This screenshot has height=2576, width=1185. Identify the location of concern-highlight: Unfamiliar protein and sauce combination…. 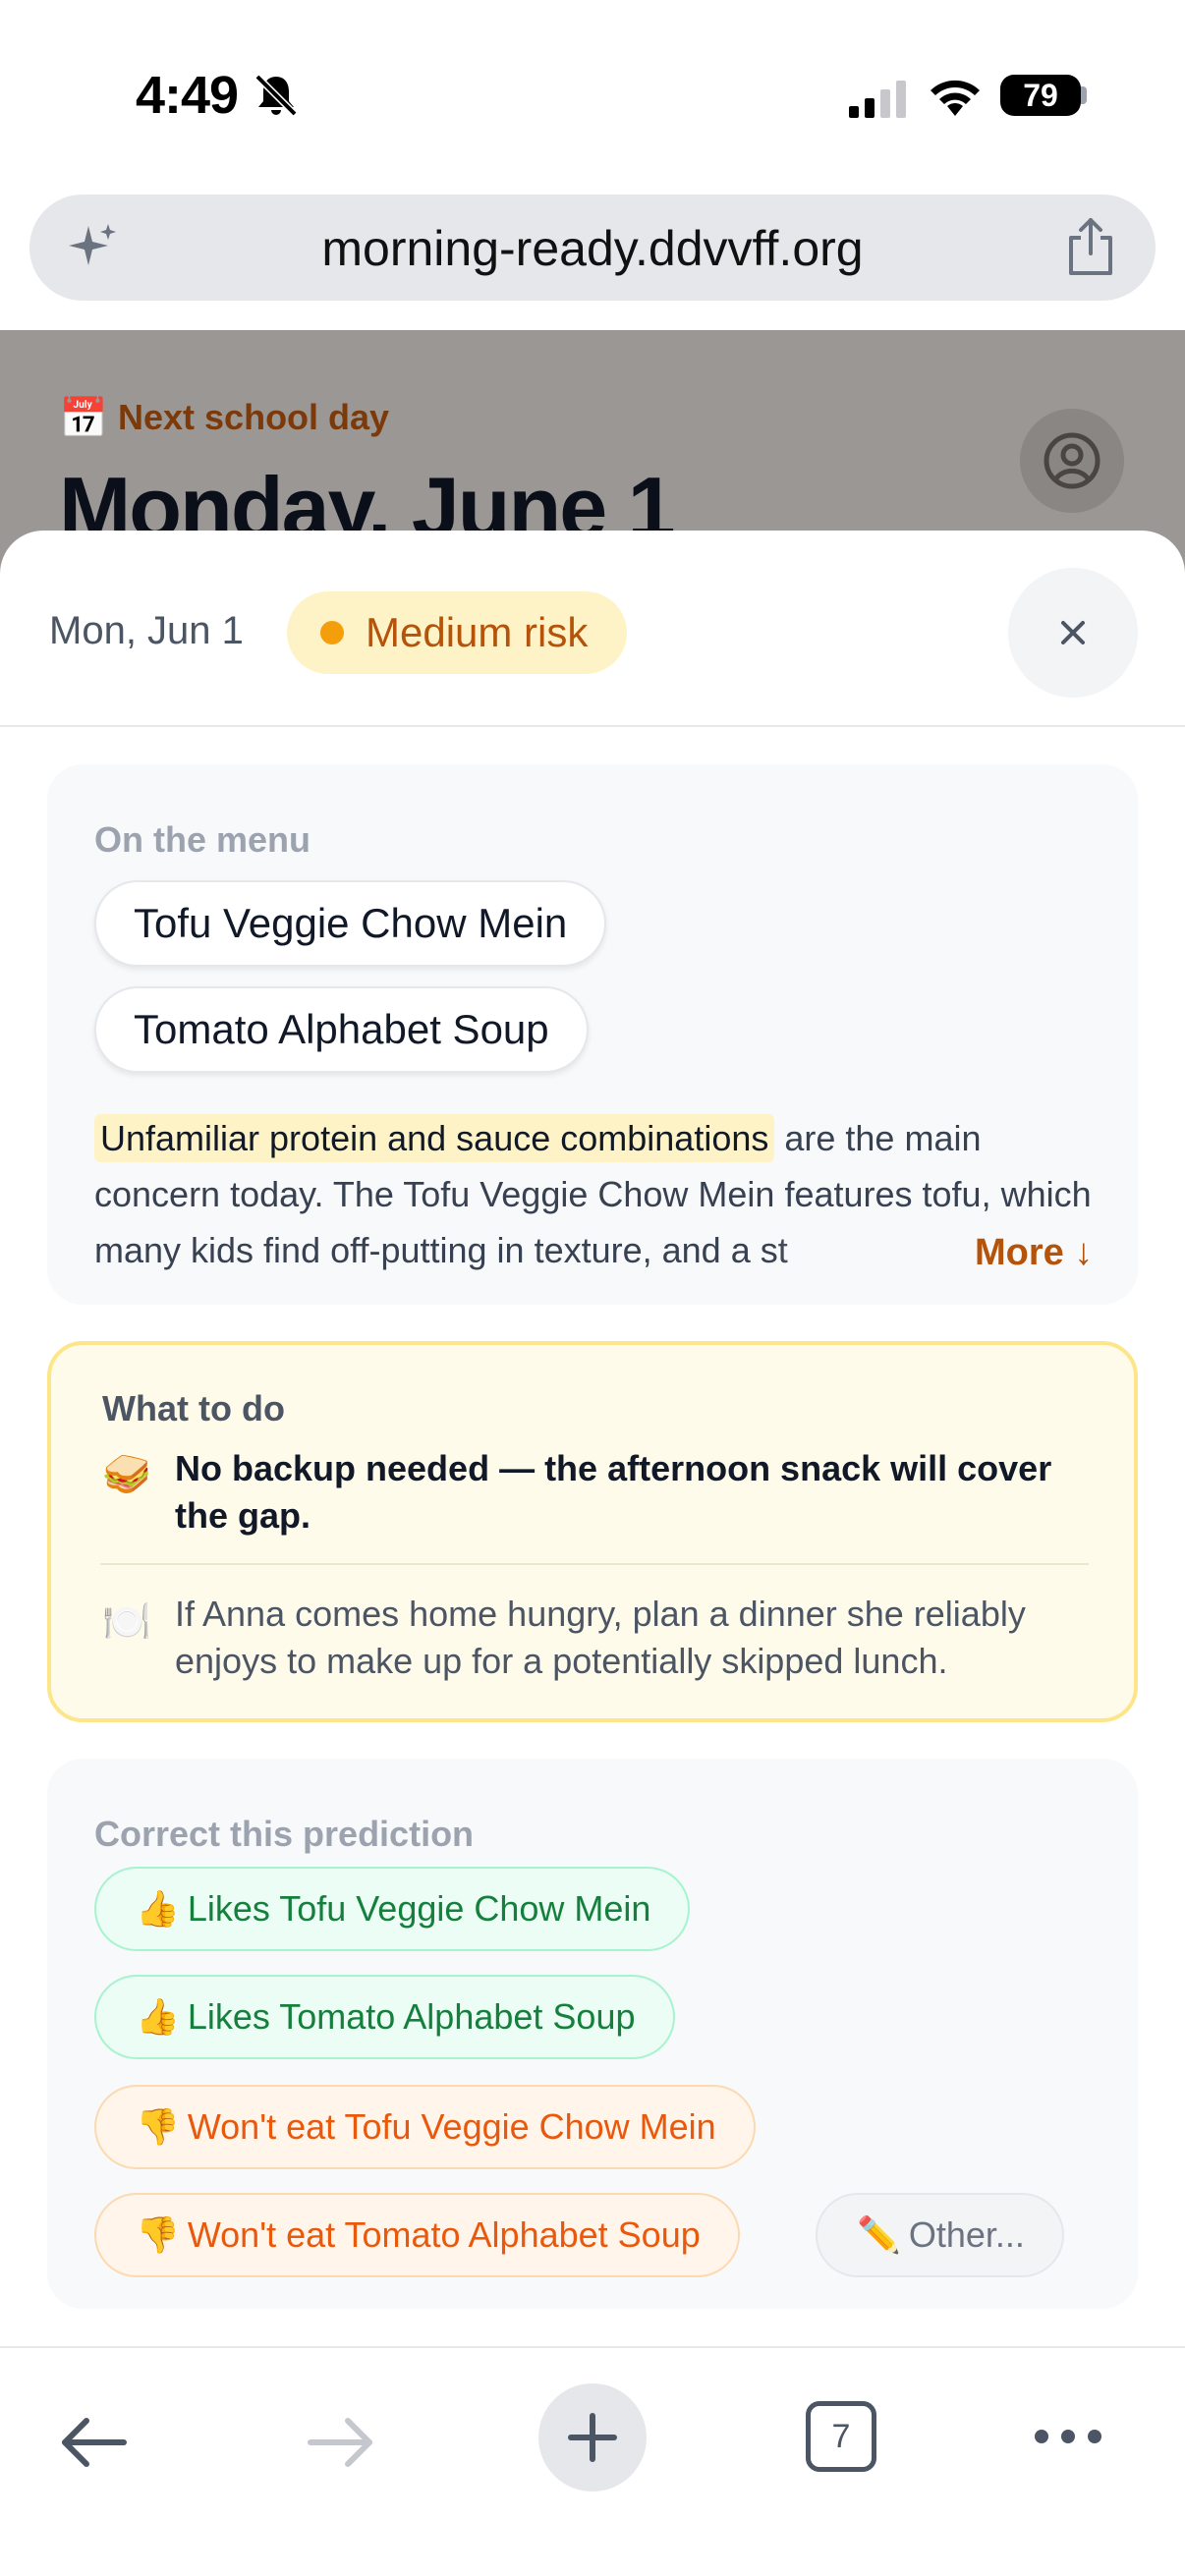
(435, 1138).